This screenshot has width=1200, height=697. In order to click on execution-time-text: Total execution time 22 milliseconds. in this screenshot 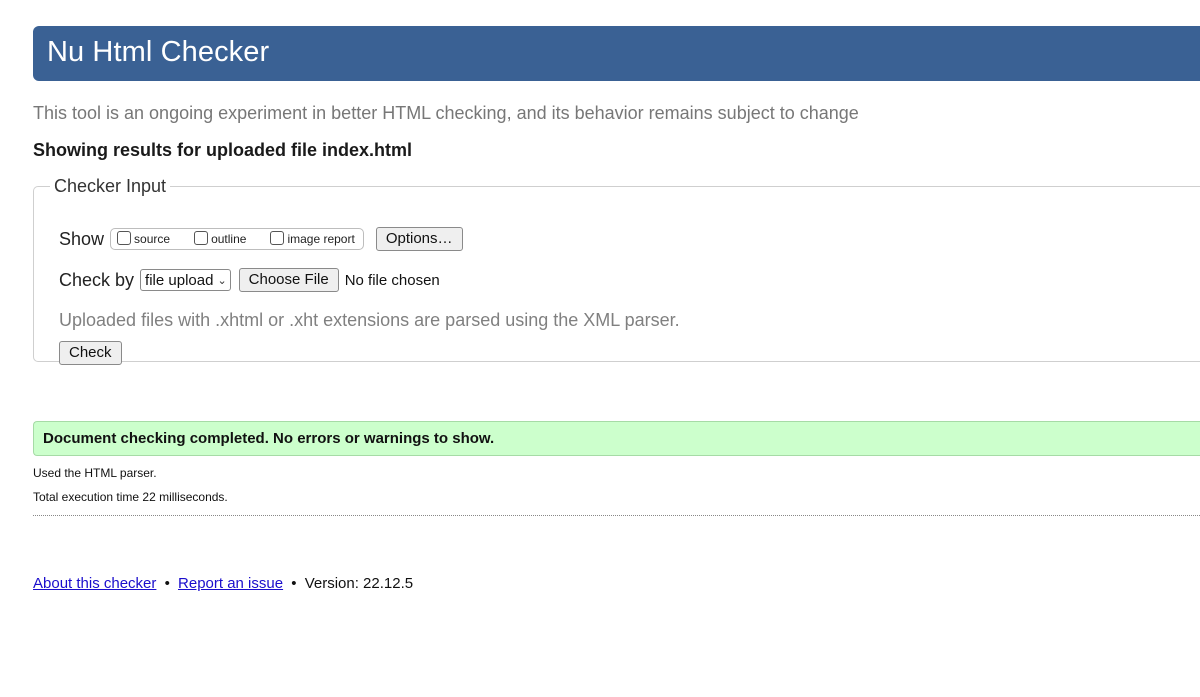, I will do `click(130, 497)`.